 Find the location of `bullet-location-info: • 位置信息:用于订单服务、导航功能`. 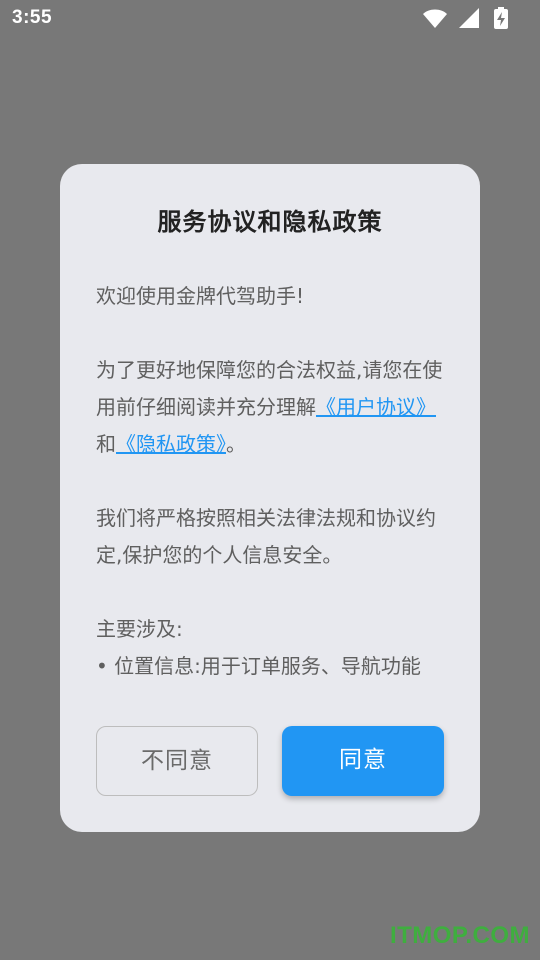

bullet-location-info: • 位置信息:用于订单服务、导航功能 is located at coordinates (258, 666).